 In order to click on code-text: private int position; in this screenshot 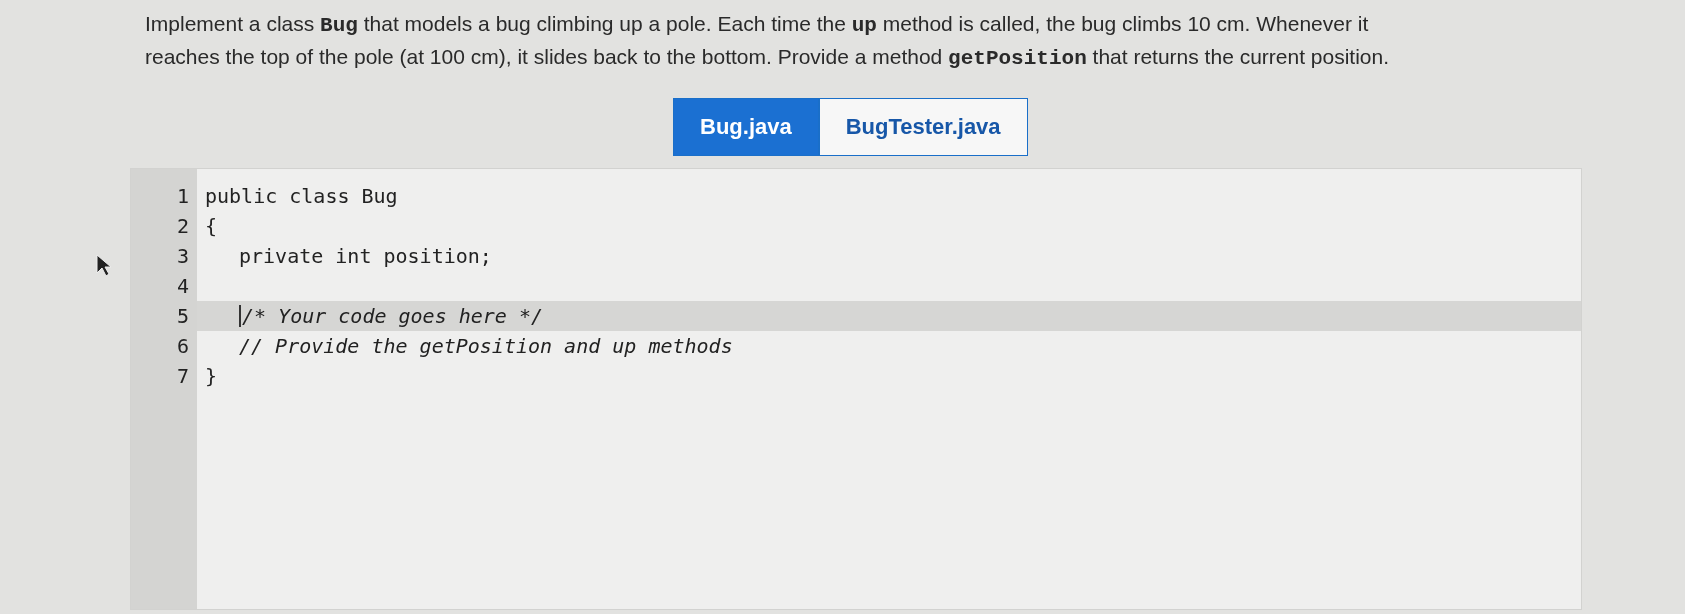, I will do `click(365, 256)`.